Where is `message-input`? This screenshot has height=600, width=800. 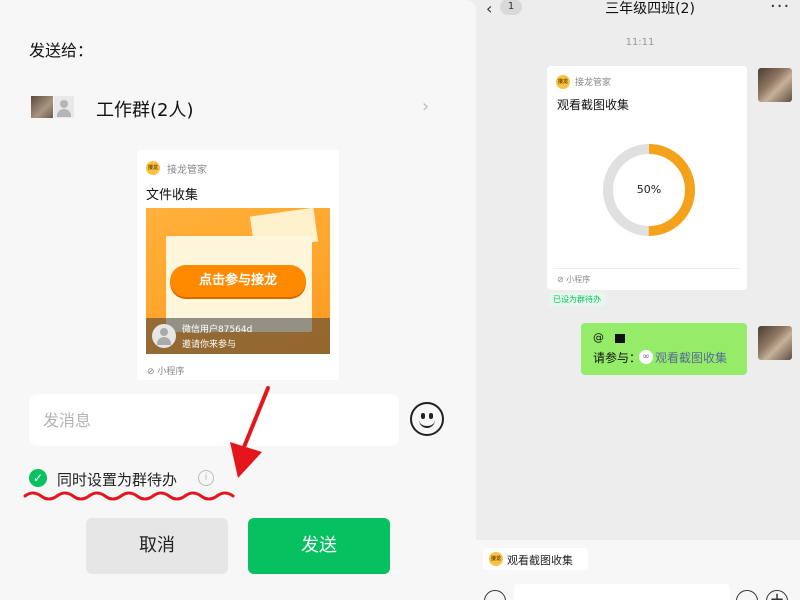 message-input is located at coordinates (214, 420).